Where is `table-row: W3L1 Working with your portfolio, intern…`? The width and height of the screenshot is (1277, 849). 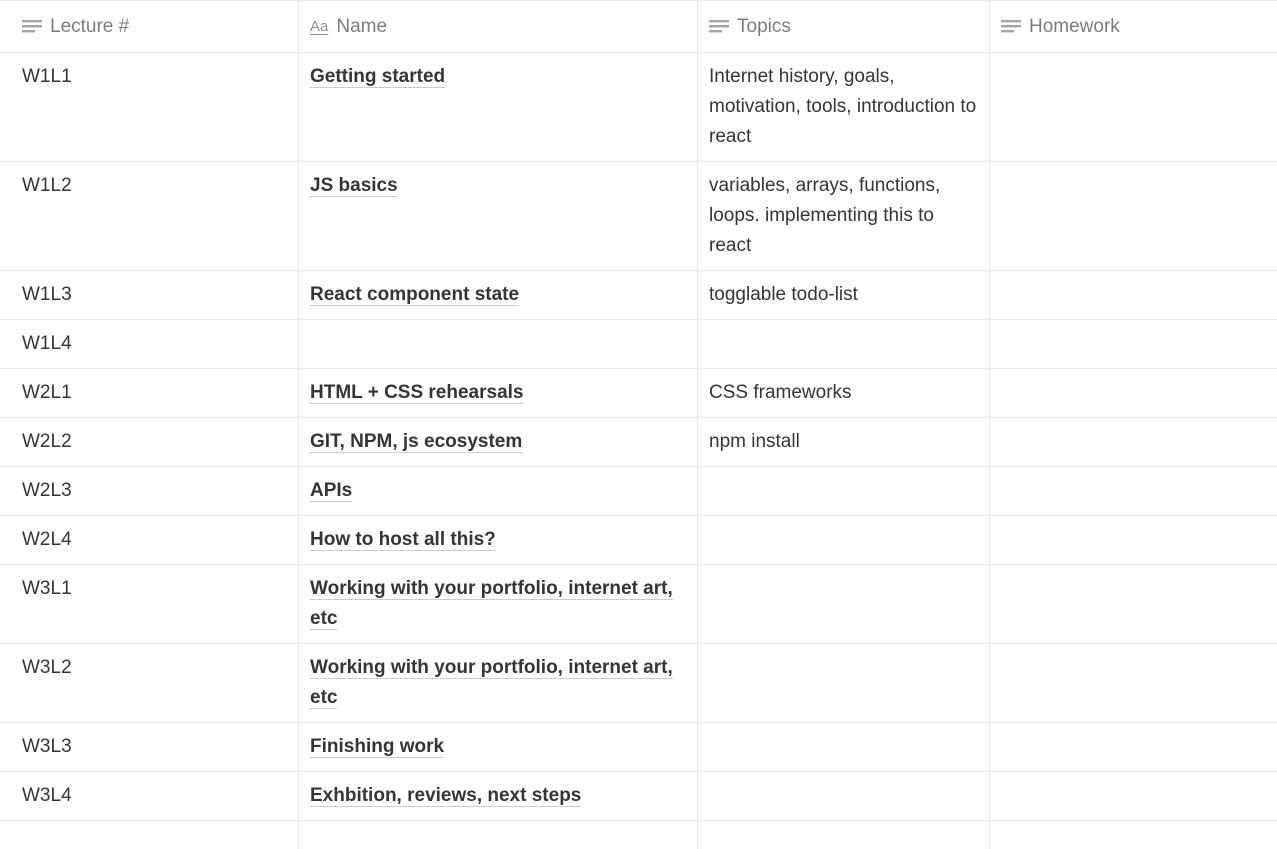 table-row: W3L1 Working with your portfolio, intern… is located at coordinates (638, 604).